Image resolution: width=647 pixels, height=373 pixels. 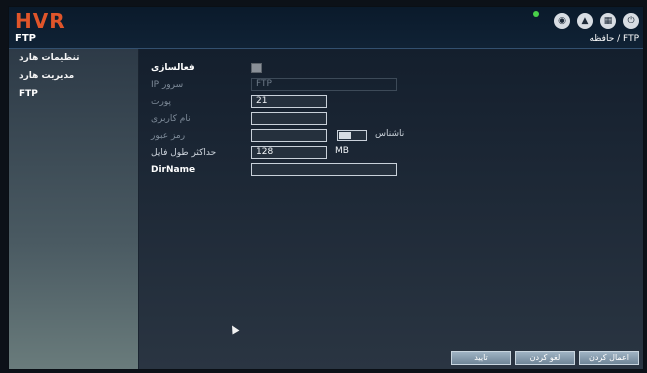 What do you see at coordinates (345, 135) in the screenshot?
I see `toggle-knob` at bounding box center [345, 135].